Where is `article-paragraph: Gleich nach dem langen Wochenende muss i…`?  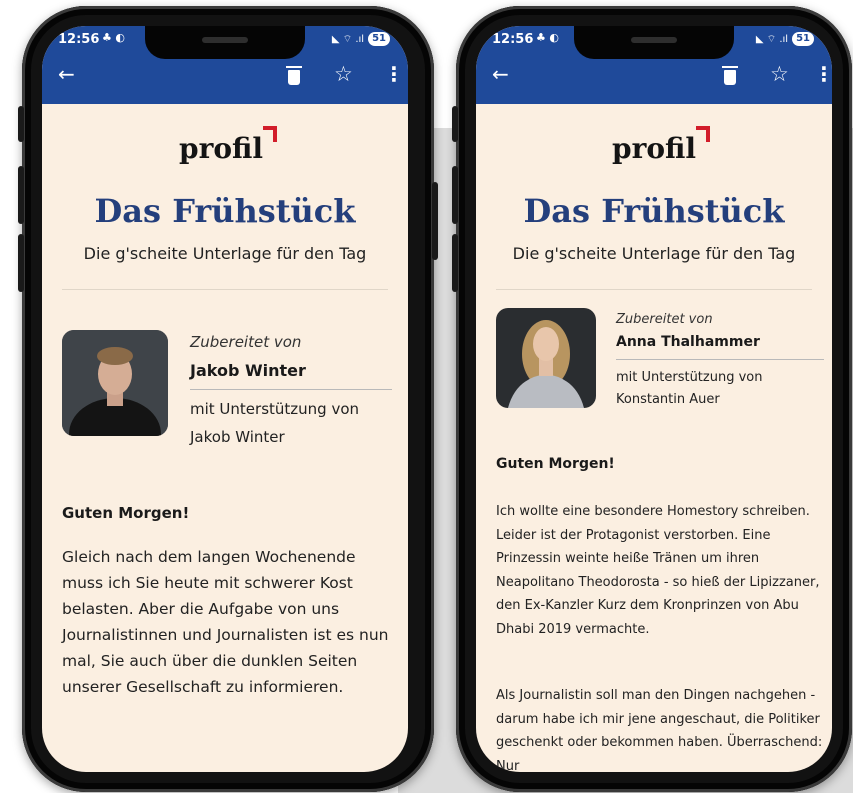
article-paragraph: Gleich nach dem langen Wochenende muss i… is located at coordinates (225, 622).